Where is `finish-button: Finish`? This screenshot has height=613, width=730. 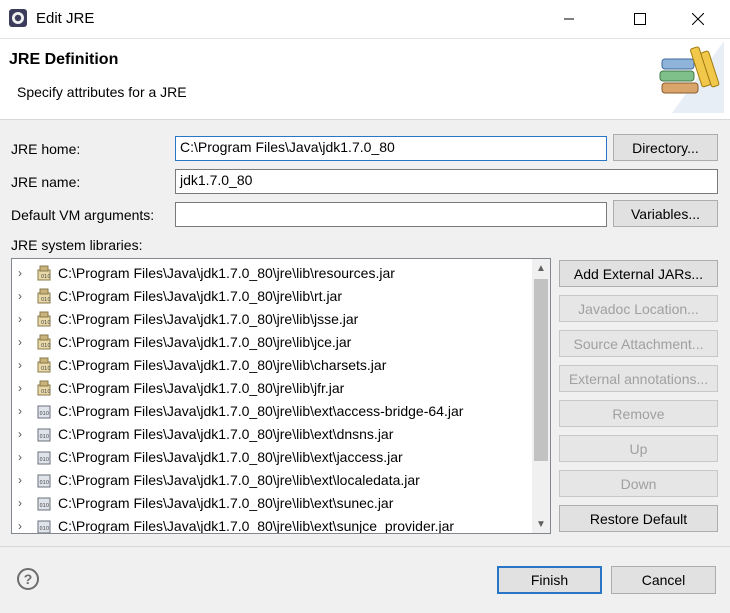 finish-button: Finish is located at coordinates (549, 580).